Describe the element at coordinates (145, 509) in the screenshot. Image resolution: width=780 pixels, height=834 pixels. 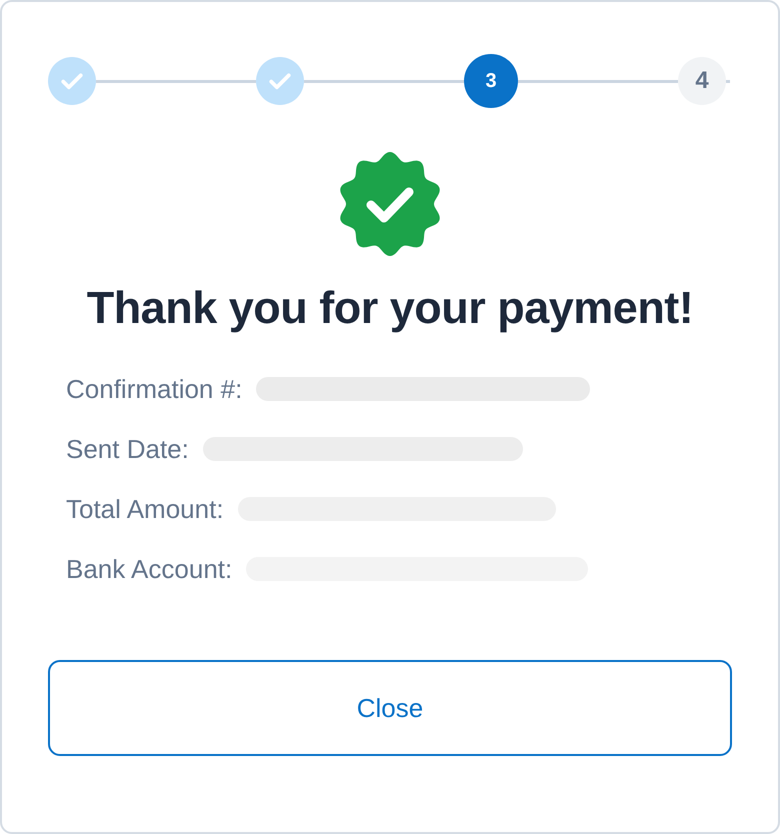
I see `detail-label: Total Amount:` at that location.